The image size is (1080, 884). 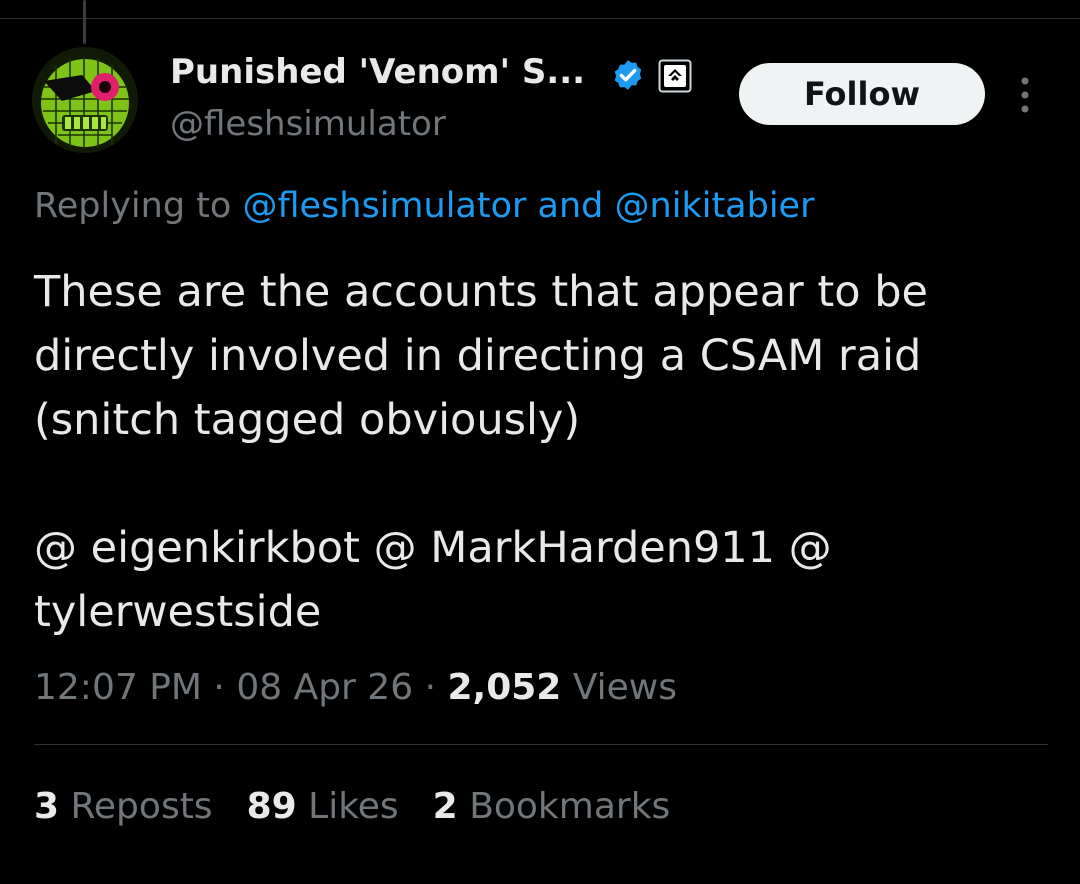 I want to click on tweet-text-line: (snitch tagged obviously), so click(x=307, y=420).